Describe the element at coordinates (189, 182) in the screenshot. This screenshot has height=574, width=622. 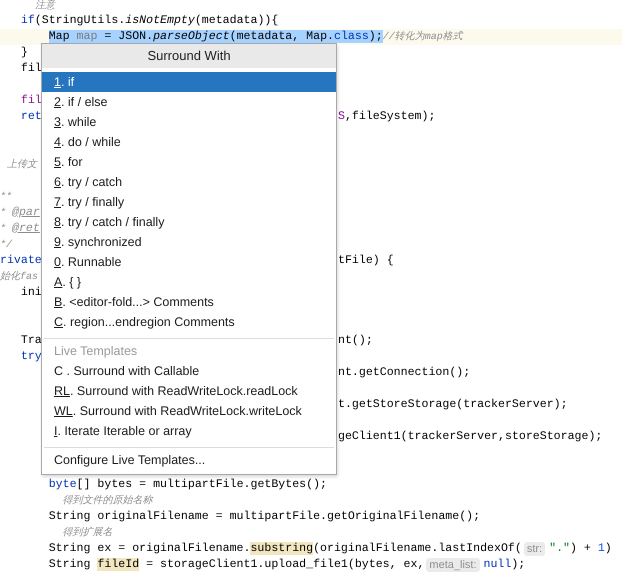
I see `menu-item: 6. try / catch` at that location.